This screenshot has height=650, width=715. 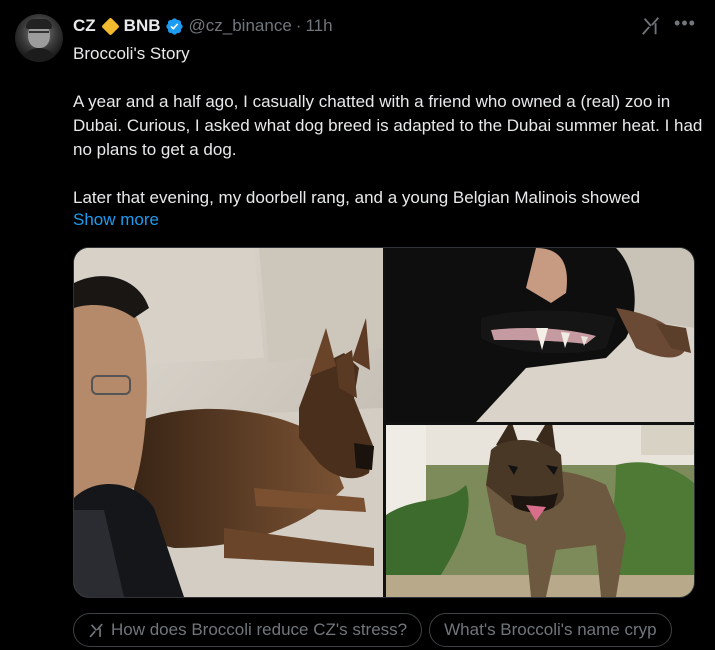 I want to click on verified-badge-icon, so click(x=174, y=26).